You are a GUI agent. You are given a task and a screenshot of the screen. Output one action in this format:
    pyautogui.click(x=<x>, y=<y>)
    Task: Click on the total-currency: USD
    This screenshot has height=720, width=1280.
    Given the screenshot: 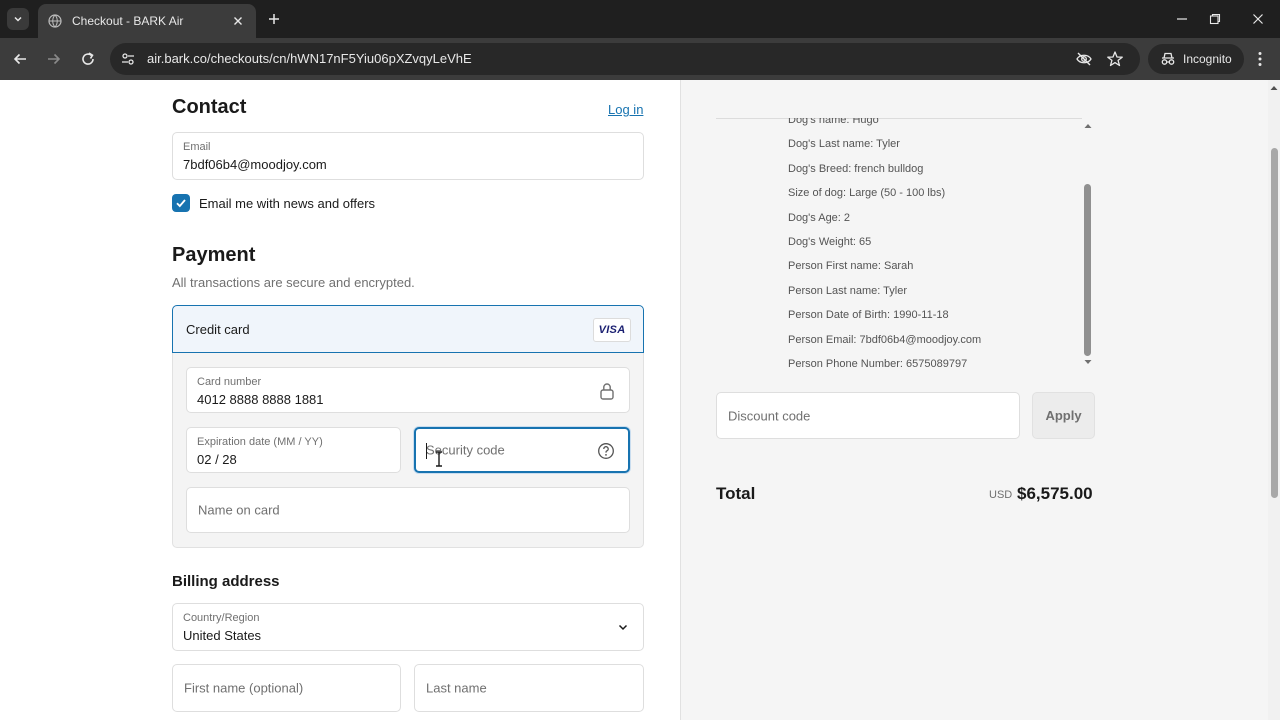 What is the action you would take?
    pyautogui.click(x=1001, y=495)
    